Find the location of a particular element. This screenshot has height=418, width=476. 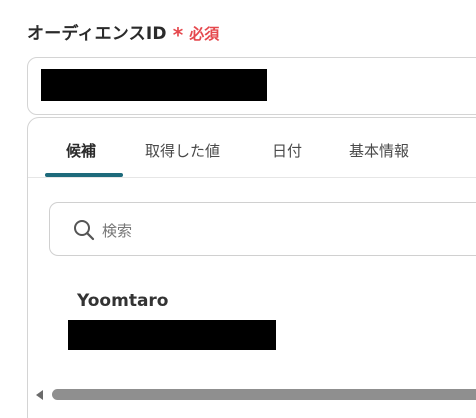

redacted-value is located at coordinates (154, 85).